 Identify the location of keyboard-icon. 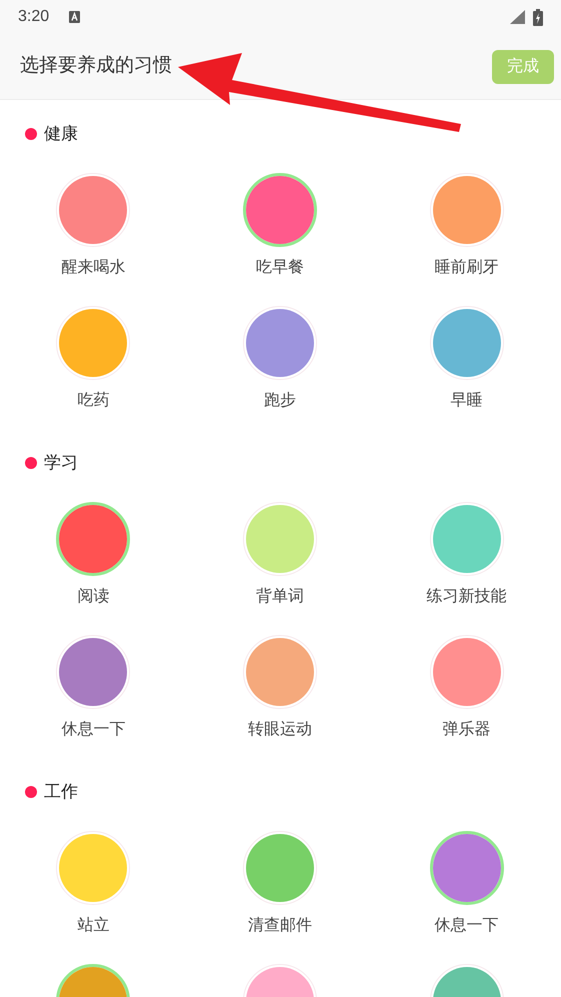
(74, 17).